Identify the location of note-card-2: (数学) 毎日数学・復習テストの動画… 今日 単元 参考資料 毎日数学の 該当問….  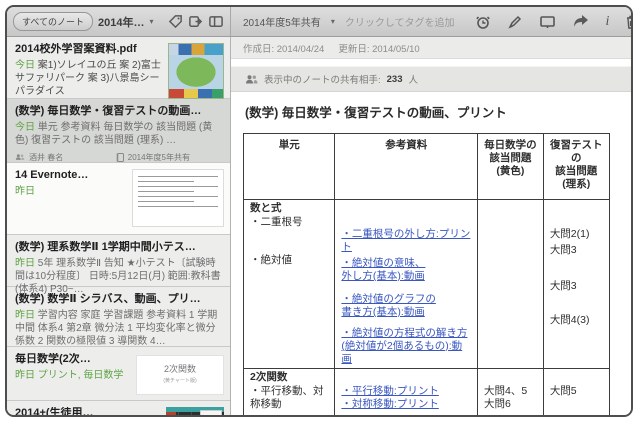
(118, 131).